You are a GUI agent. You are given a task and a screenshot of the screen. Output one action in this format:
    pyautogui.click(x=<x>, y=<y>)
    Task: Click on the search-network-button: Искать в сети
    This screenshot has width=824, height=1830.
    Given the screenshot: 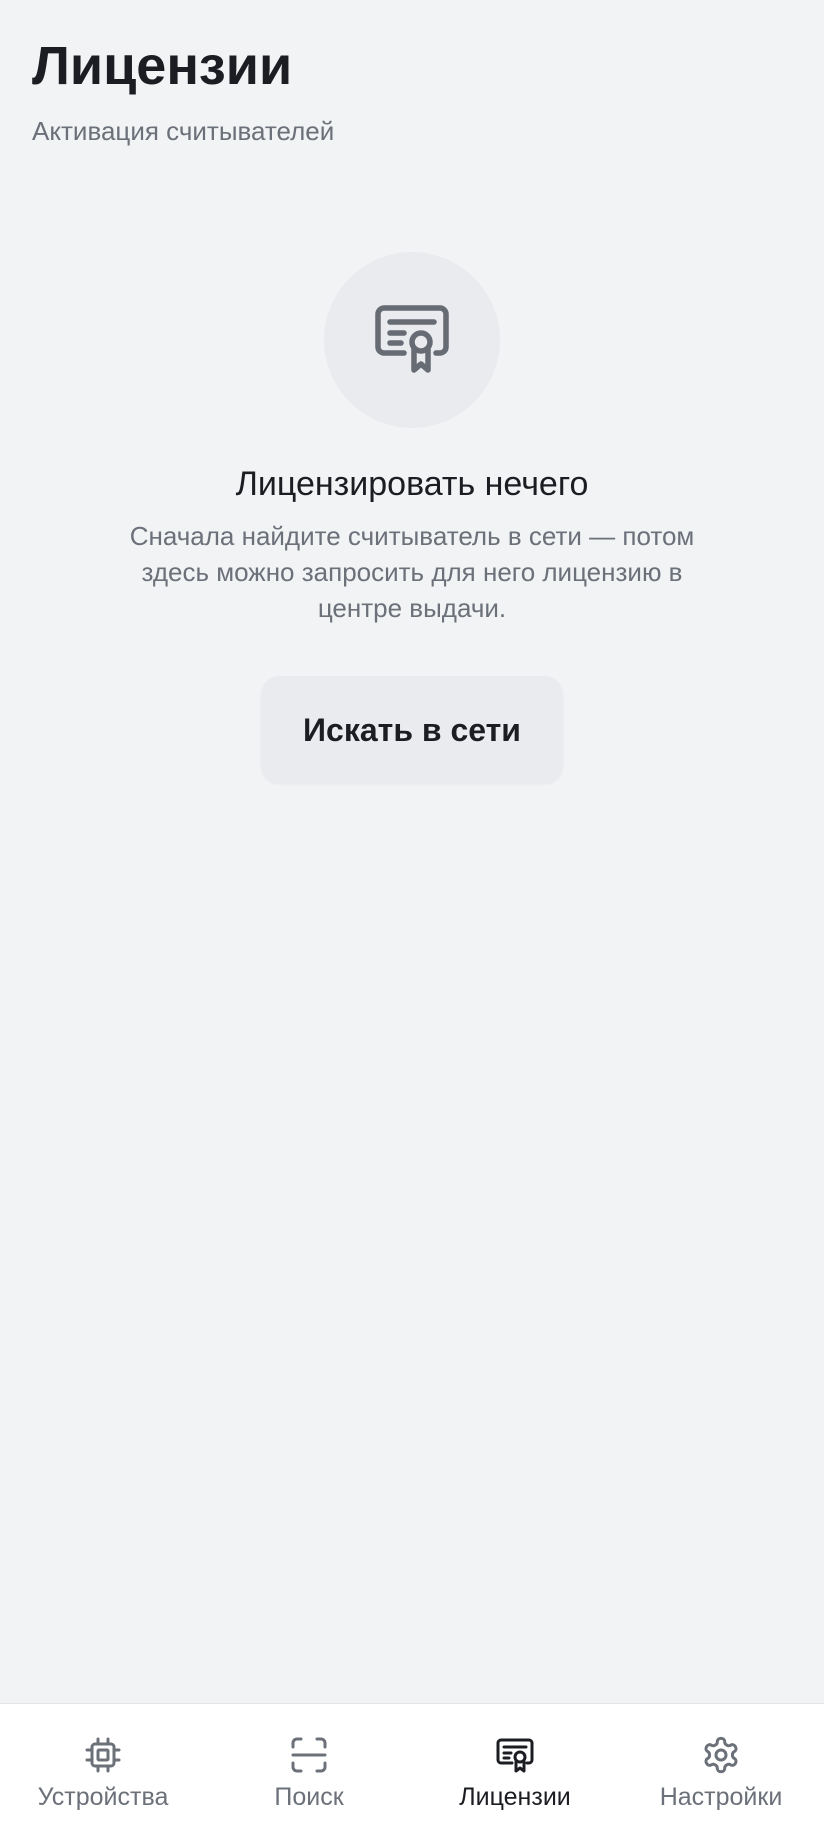 What is the action you would take?
    pyautogui.click(x=412, y=730)
    